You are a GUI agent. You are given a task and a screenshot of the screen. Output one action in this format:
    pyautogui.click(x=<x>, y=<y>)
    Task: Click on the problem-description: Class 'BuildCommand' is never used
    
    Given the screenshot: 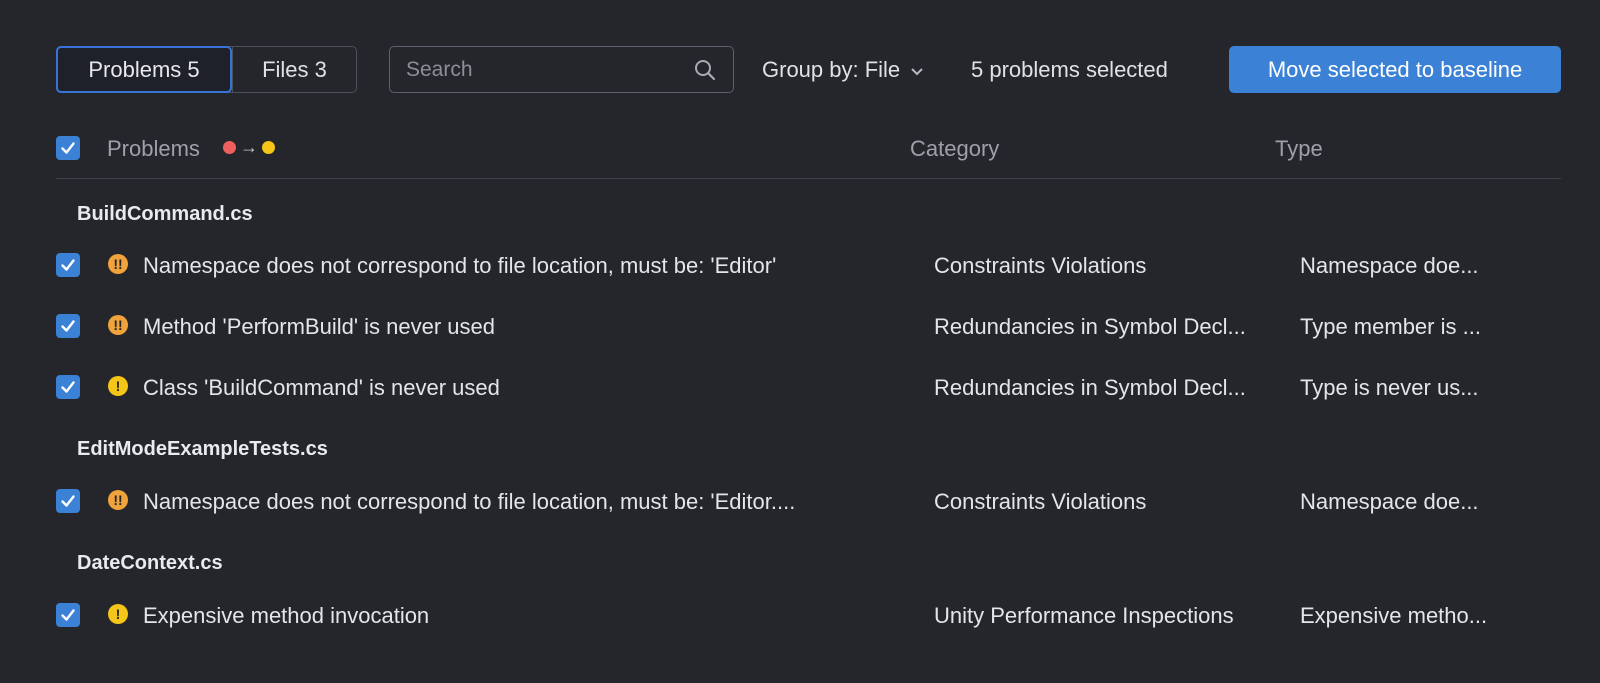 What is the action you would take?
    pyautogui.click(x=321, y=387)
    